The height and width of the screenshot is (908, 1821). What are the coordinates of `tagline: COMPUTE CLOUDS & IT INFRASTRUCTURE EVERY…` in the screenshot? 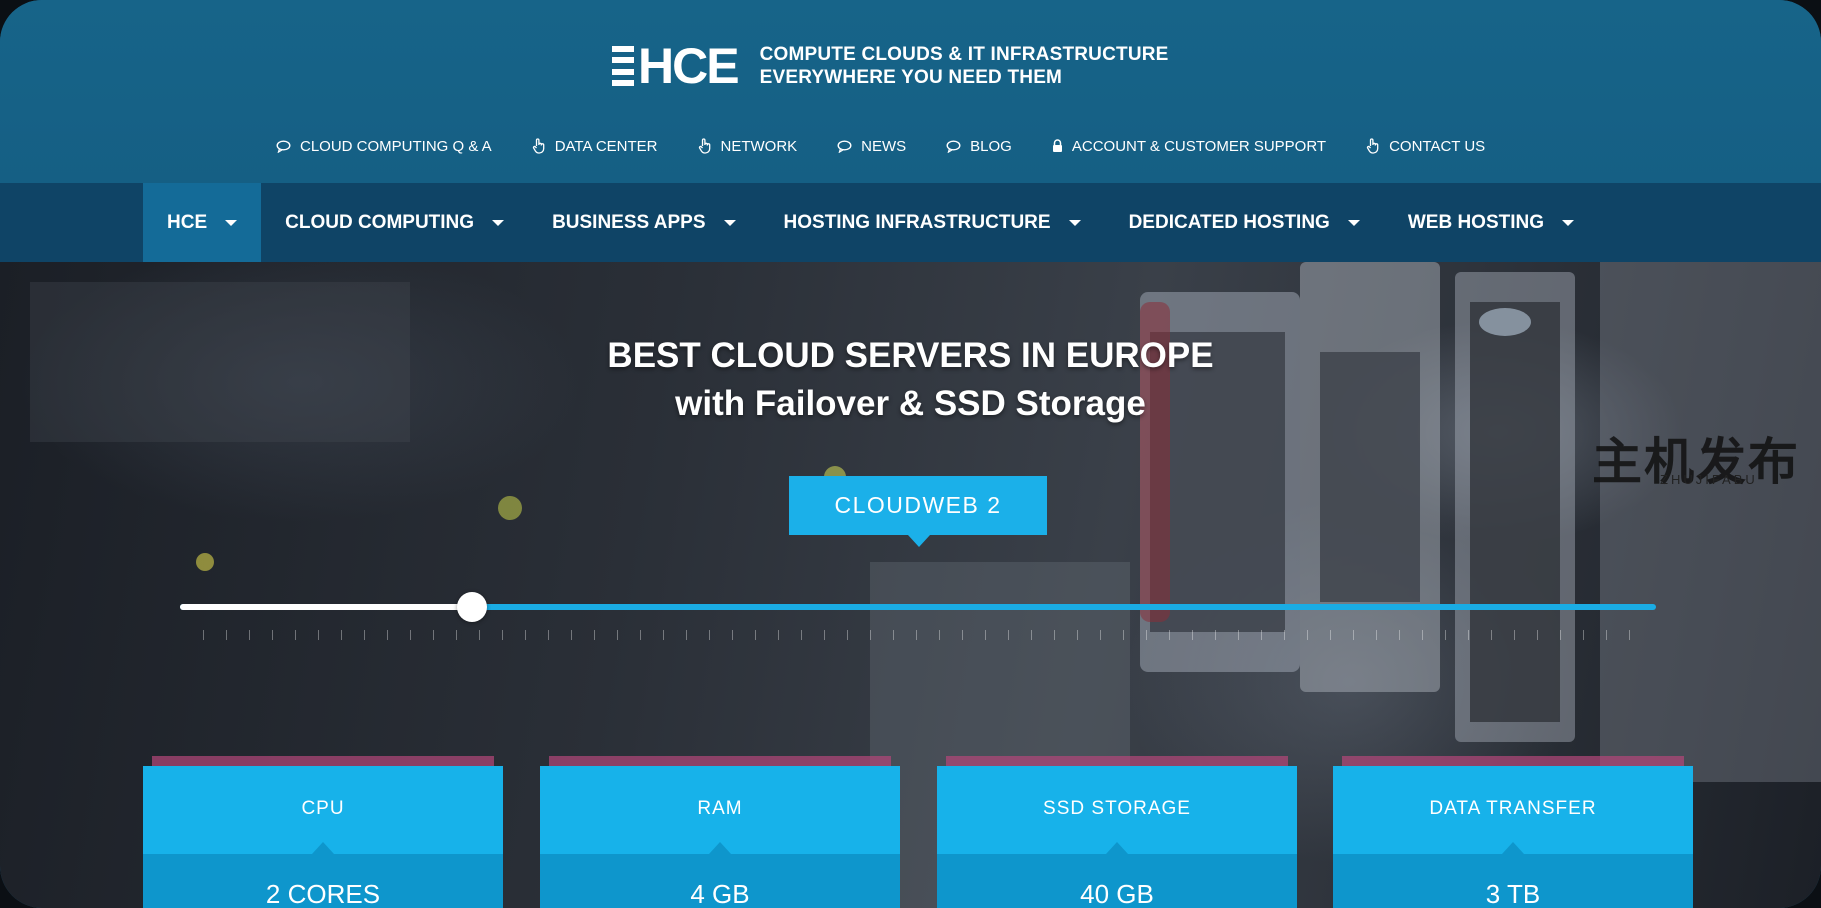 It's located at (964, 66).